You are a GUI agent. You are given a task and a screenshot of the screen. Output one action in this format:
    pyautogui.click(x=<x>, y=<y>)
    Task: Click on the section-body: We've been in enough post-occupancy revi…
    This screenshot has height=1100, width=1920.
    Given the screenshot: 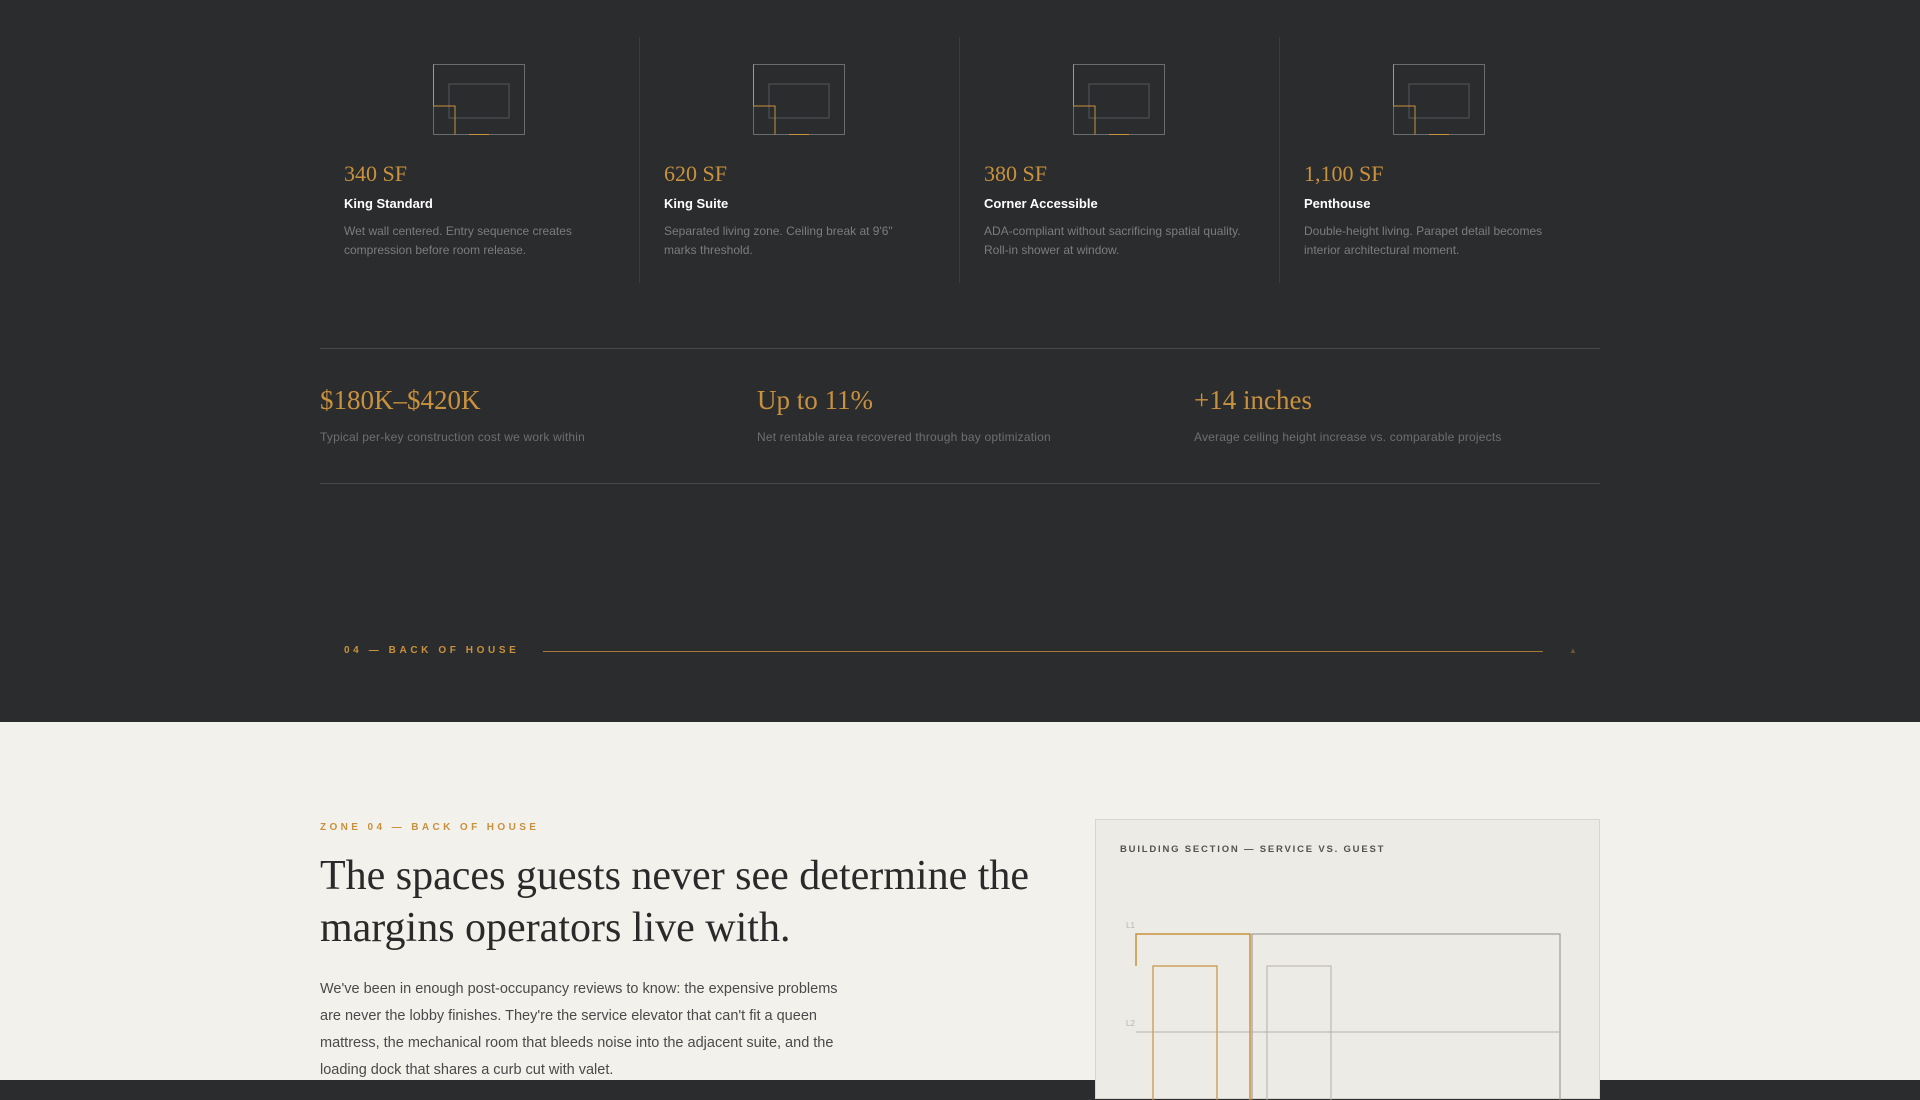 What is the action you would take?
    pyautogui.click(x=579, y=1029)
    